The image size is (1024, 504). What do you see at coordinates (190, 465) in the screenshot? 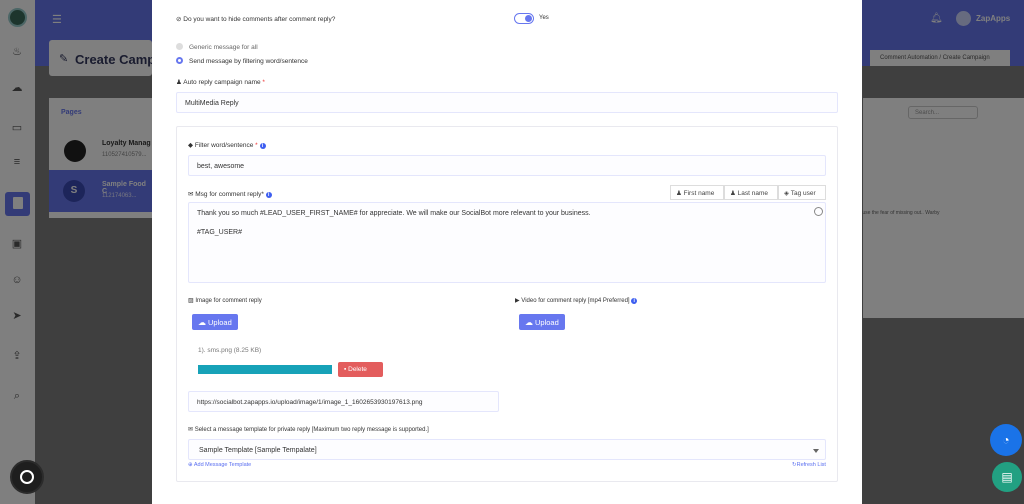
I see `plus-icon: ⊕` at bounding box center [190, 465].